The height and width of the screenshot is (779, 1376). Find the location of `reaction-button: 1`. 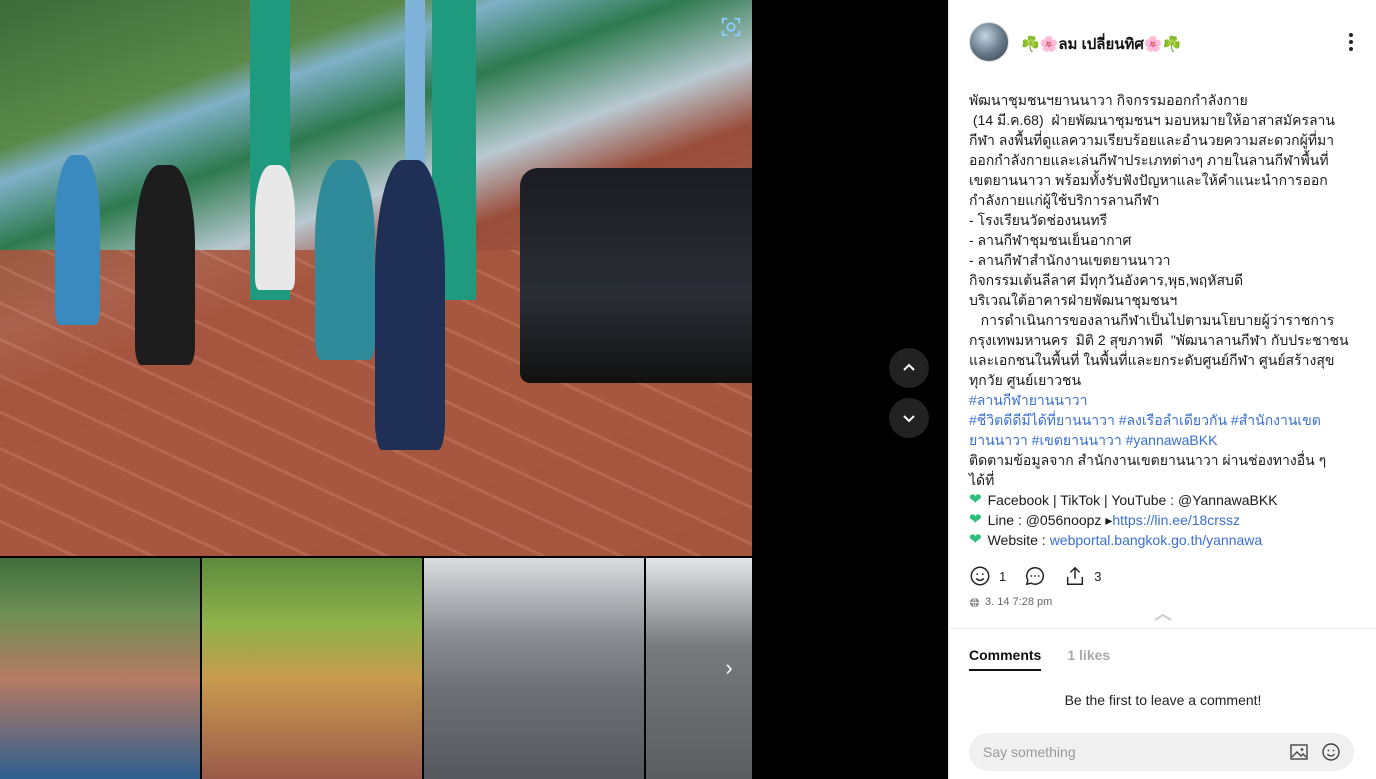

reaction-button: 1 is located at coordinates (987, 576).